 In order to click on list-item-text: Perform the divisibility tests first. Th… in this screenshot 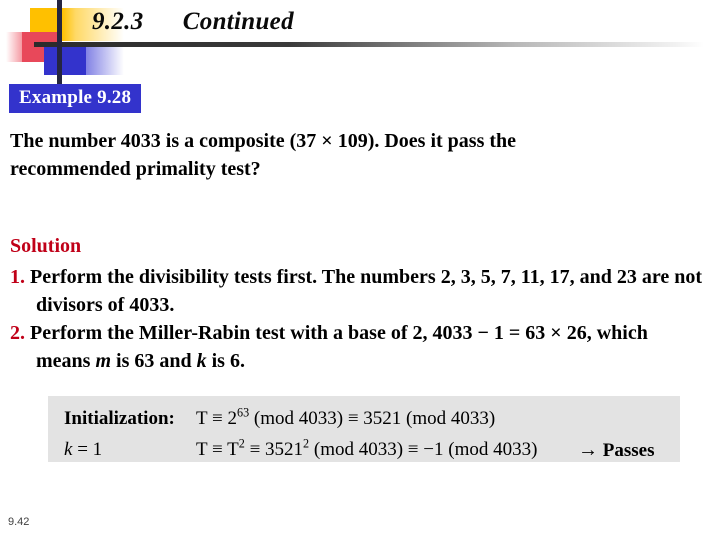, I will do `click(366, 291)`.